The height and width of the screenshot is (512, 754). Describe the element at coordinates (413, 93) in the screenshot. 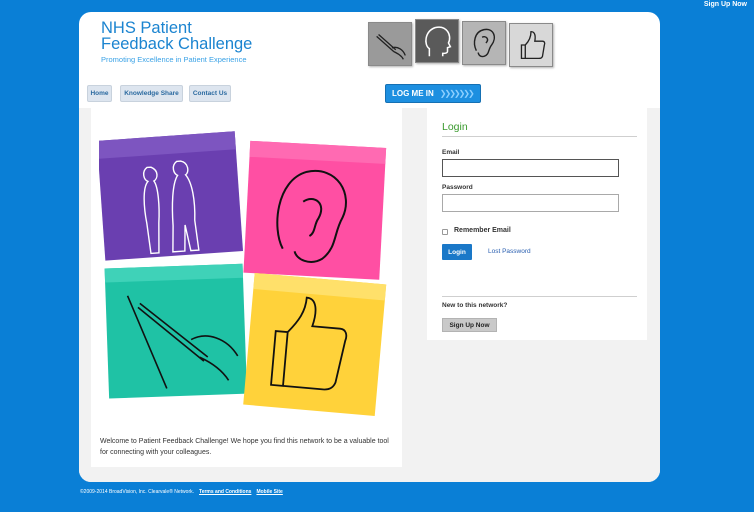

I see `log-me-in-label: LOG ME IN` at that location.